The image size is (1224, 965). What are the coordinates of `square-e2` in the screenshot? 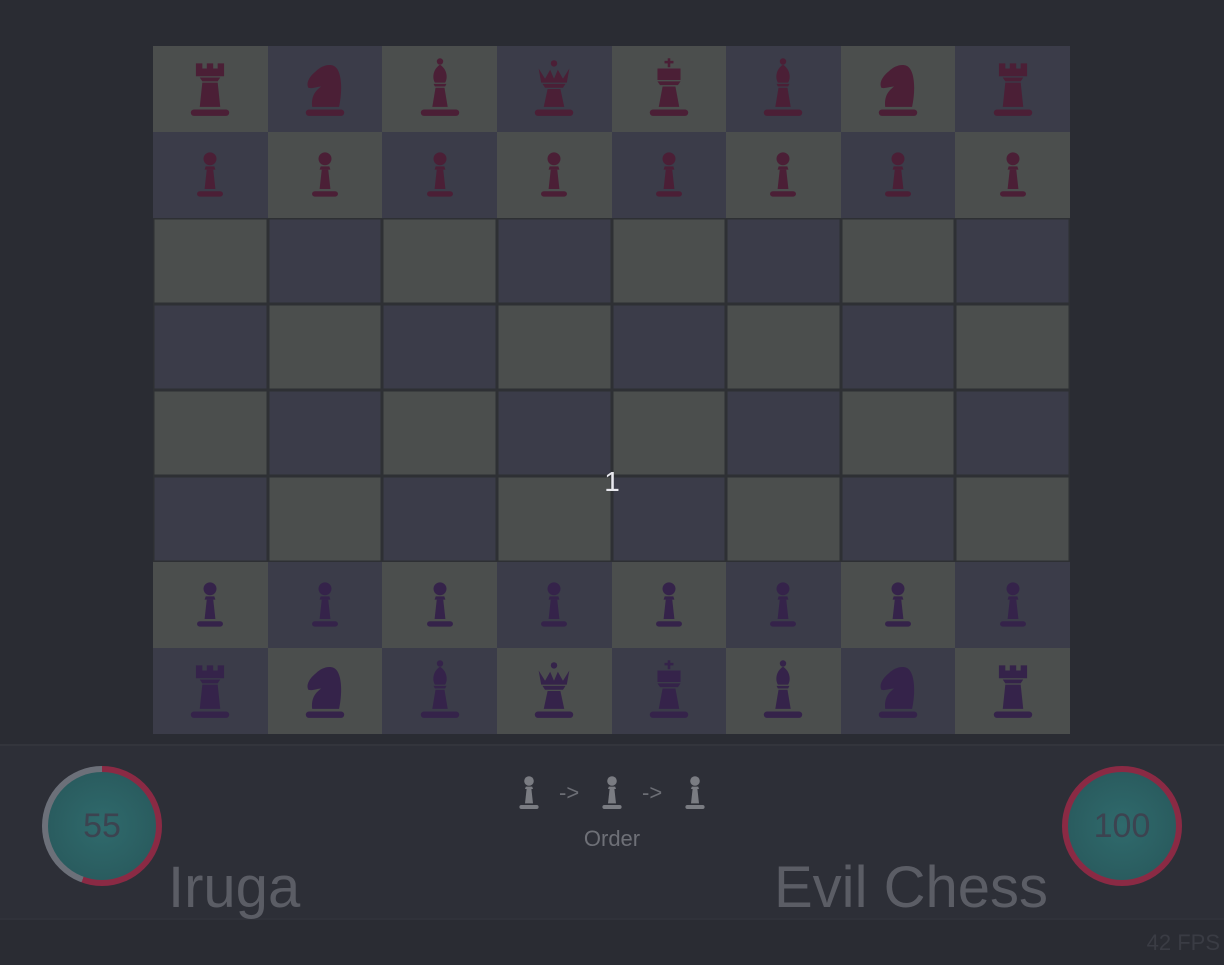 It's located at (669, 605).